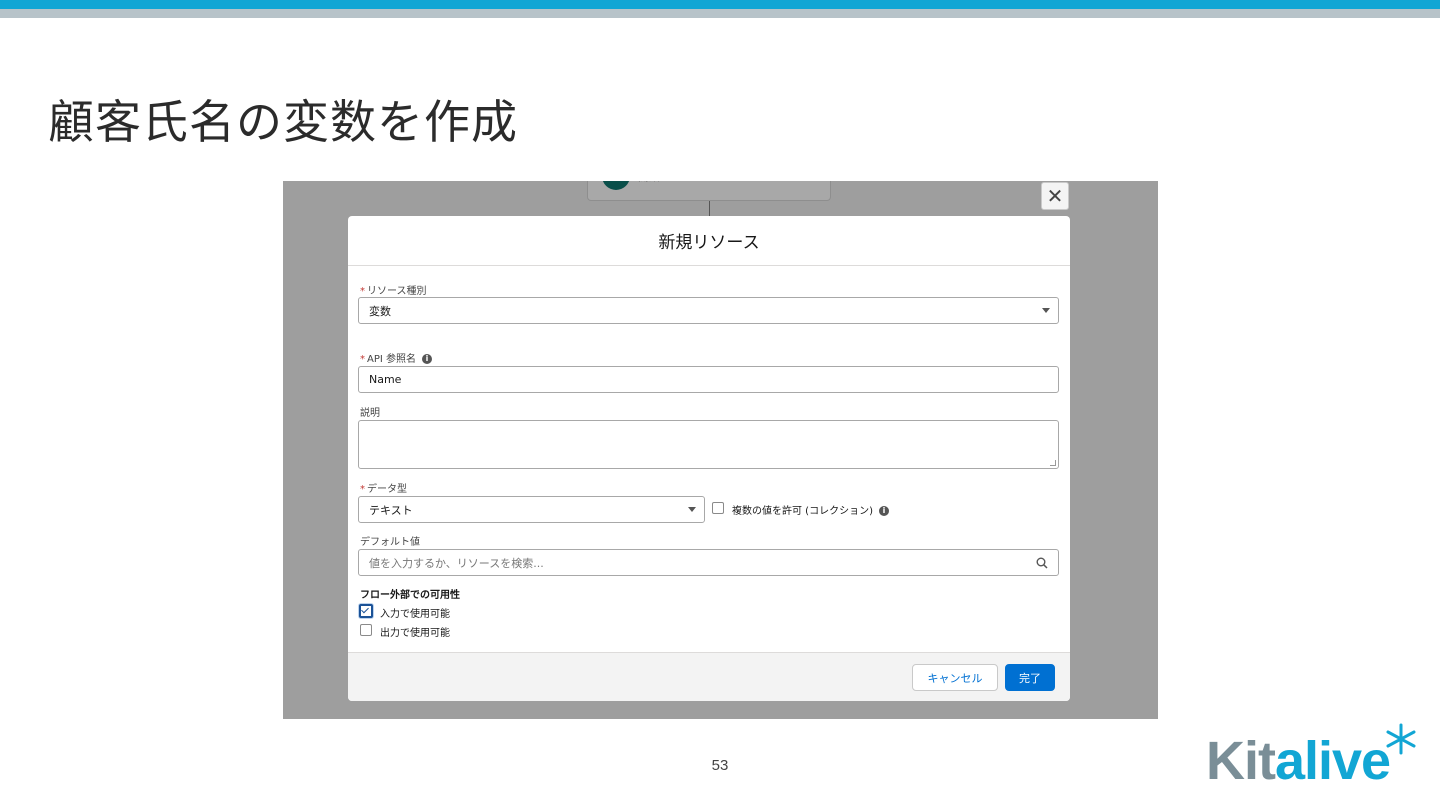  Describe the element at coordinates (709, 209) in the screenshot. I see `flow-connector` at that location.